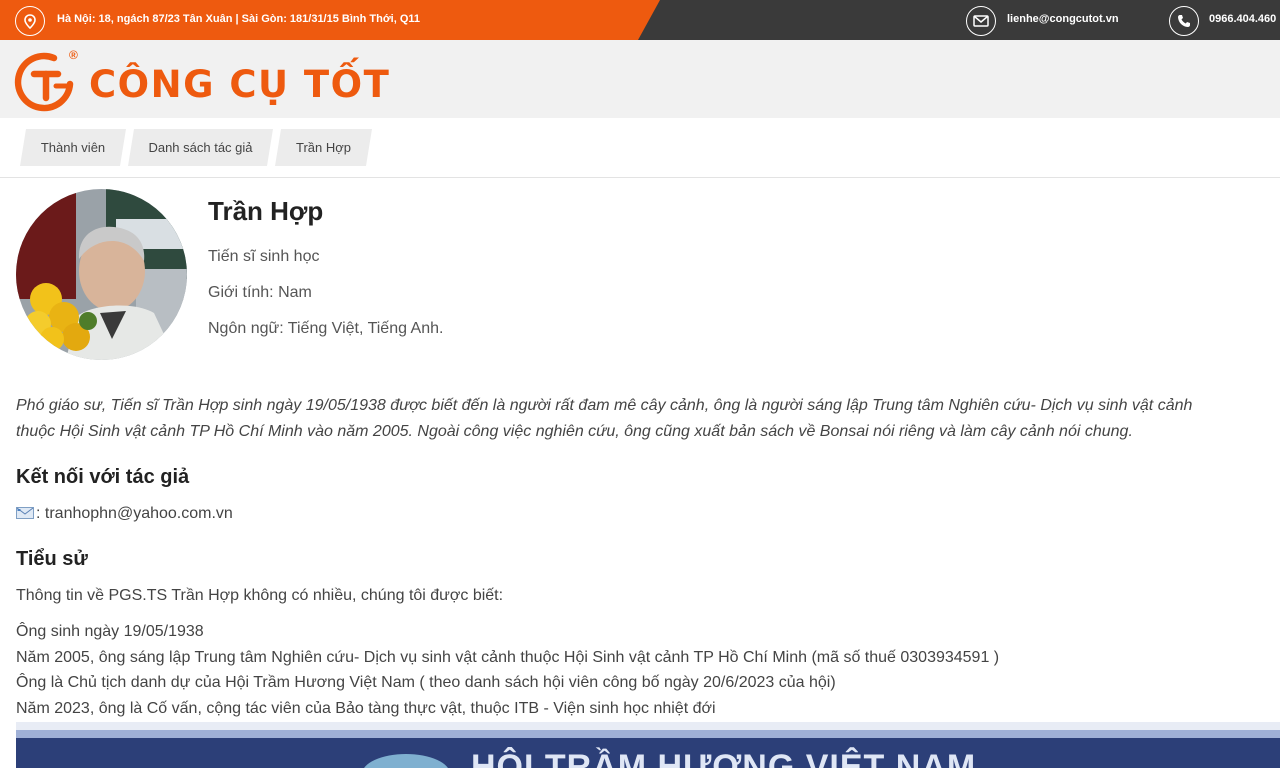  What do you see at coordinates (239, 85) in the screenshot?
I see `brand-name: CÔNG CỤ TỐT` at bounding box center [239, 85].